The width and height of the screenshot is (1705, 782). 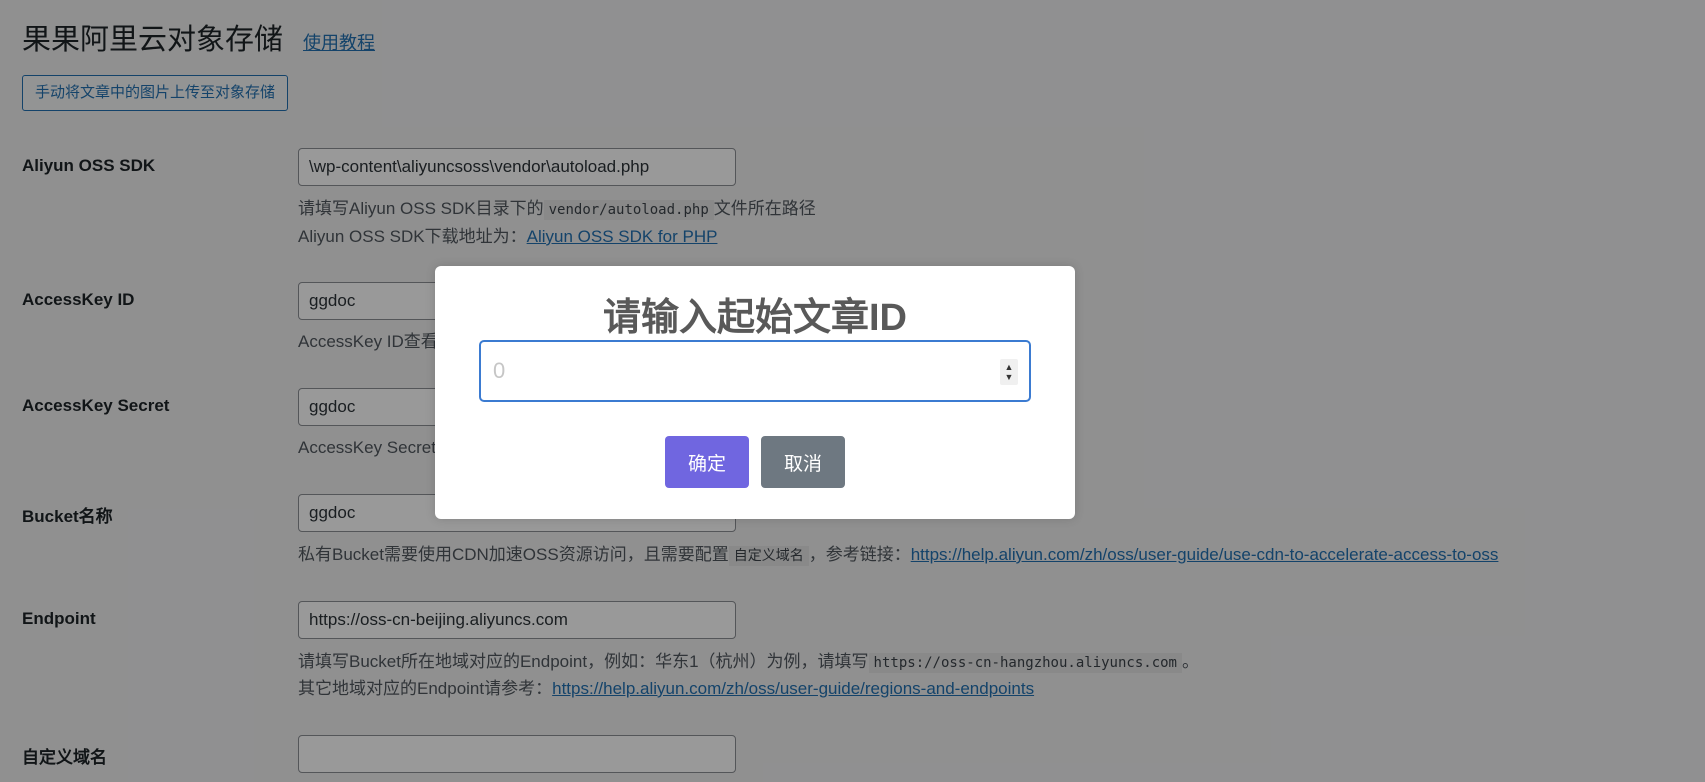 What do you see at coordinates (803, 462) in the screenshot?
I see `cancel-button: 取消` at bounding box center [803, 462].